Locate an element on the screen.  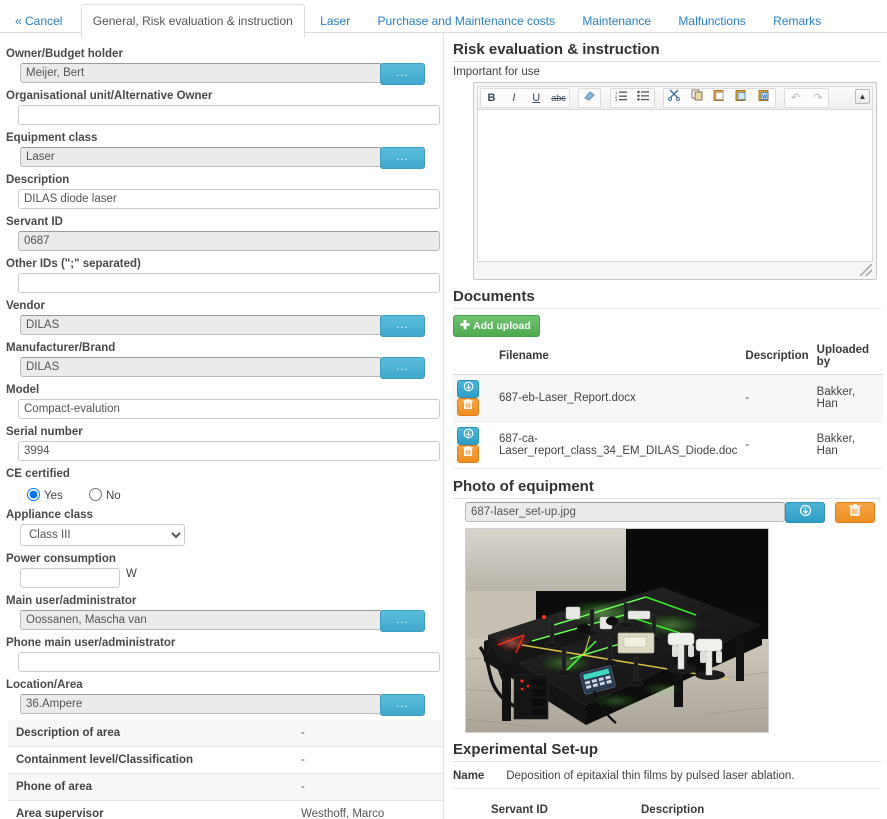
phone-main-user-input is located at coordinates (229, 662).